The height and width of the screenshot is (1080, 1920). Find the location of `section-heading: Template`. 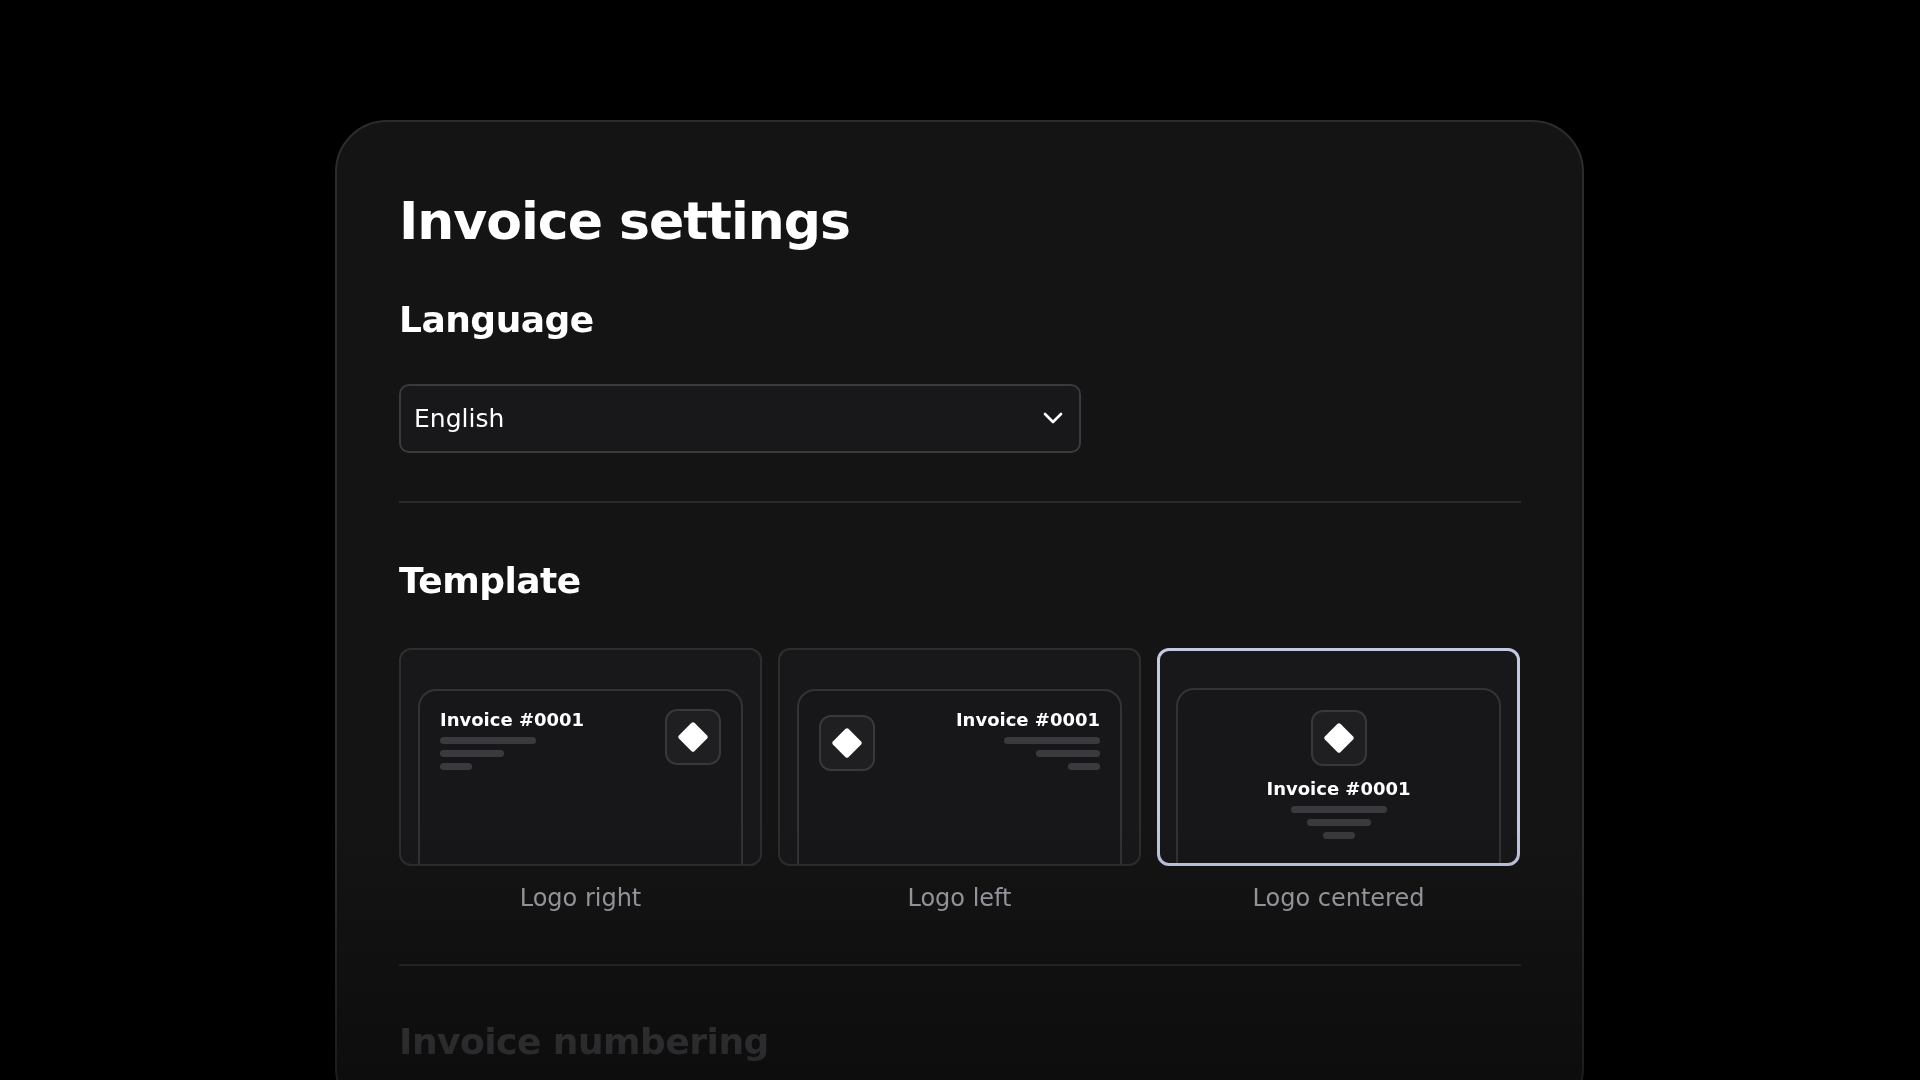

section-heading: Template is located at coordinates (490, 580).